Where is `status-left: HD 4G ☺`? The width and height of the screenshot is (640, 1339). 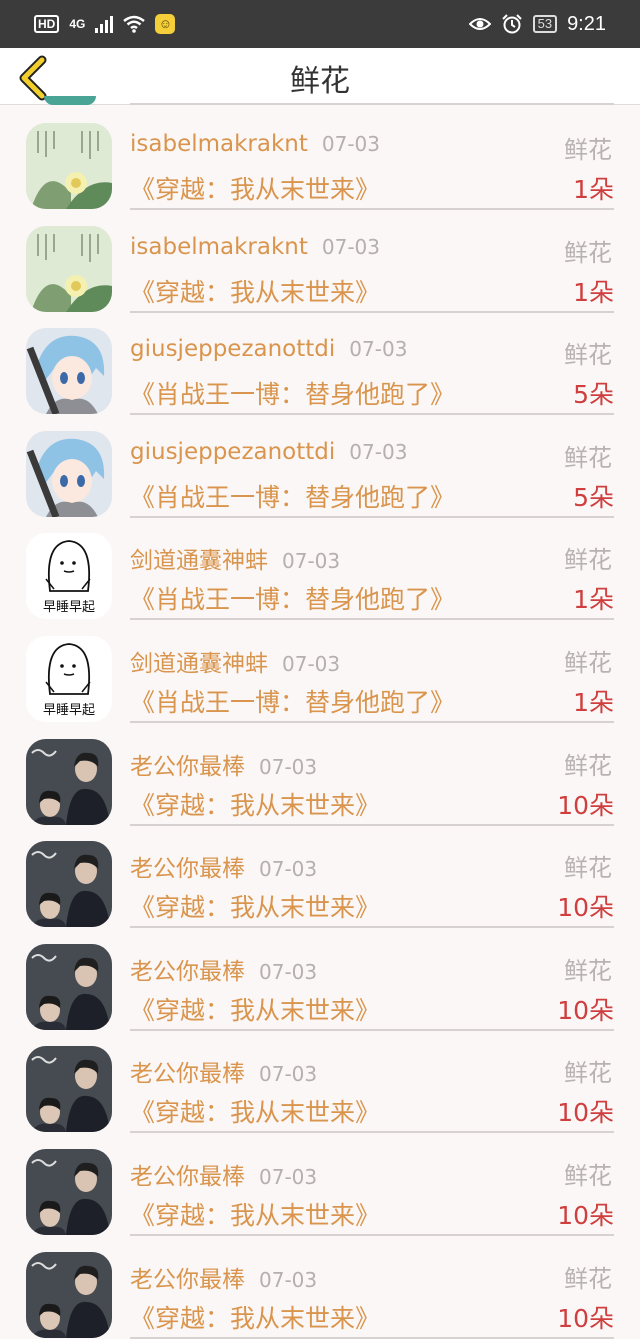 status-left: HD 4G ☺ is located at coordinates (105, 24).